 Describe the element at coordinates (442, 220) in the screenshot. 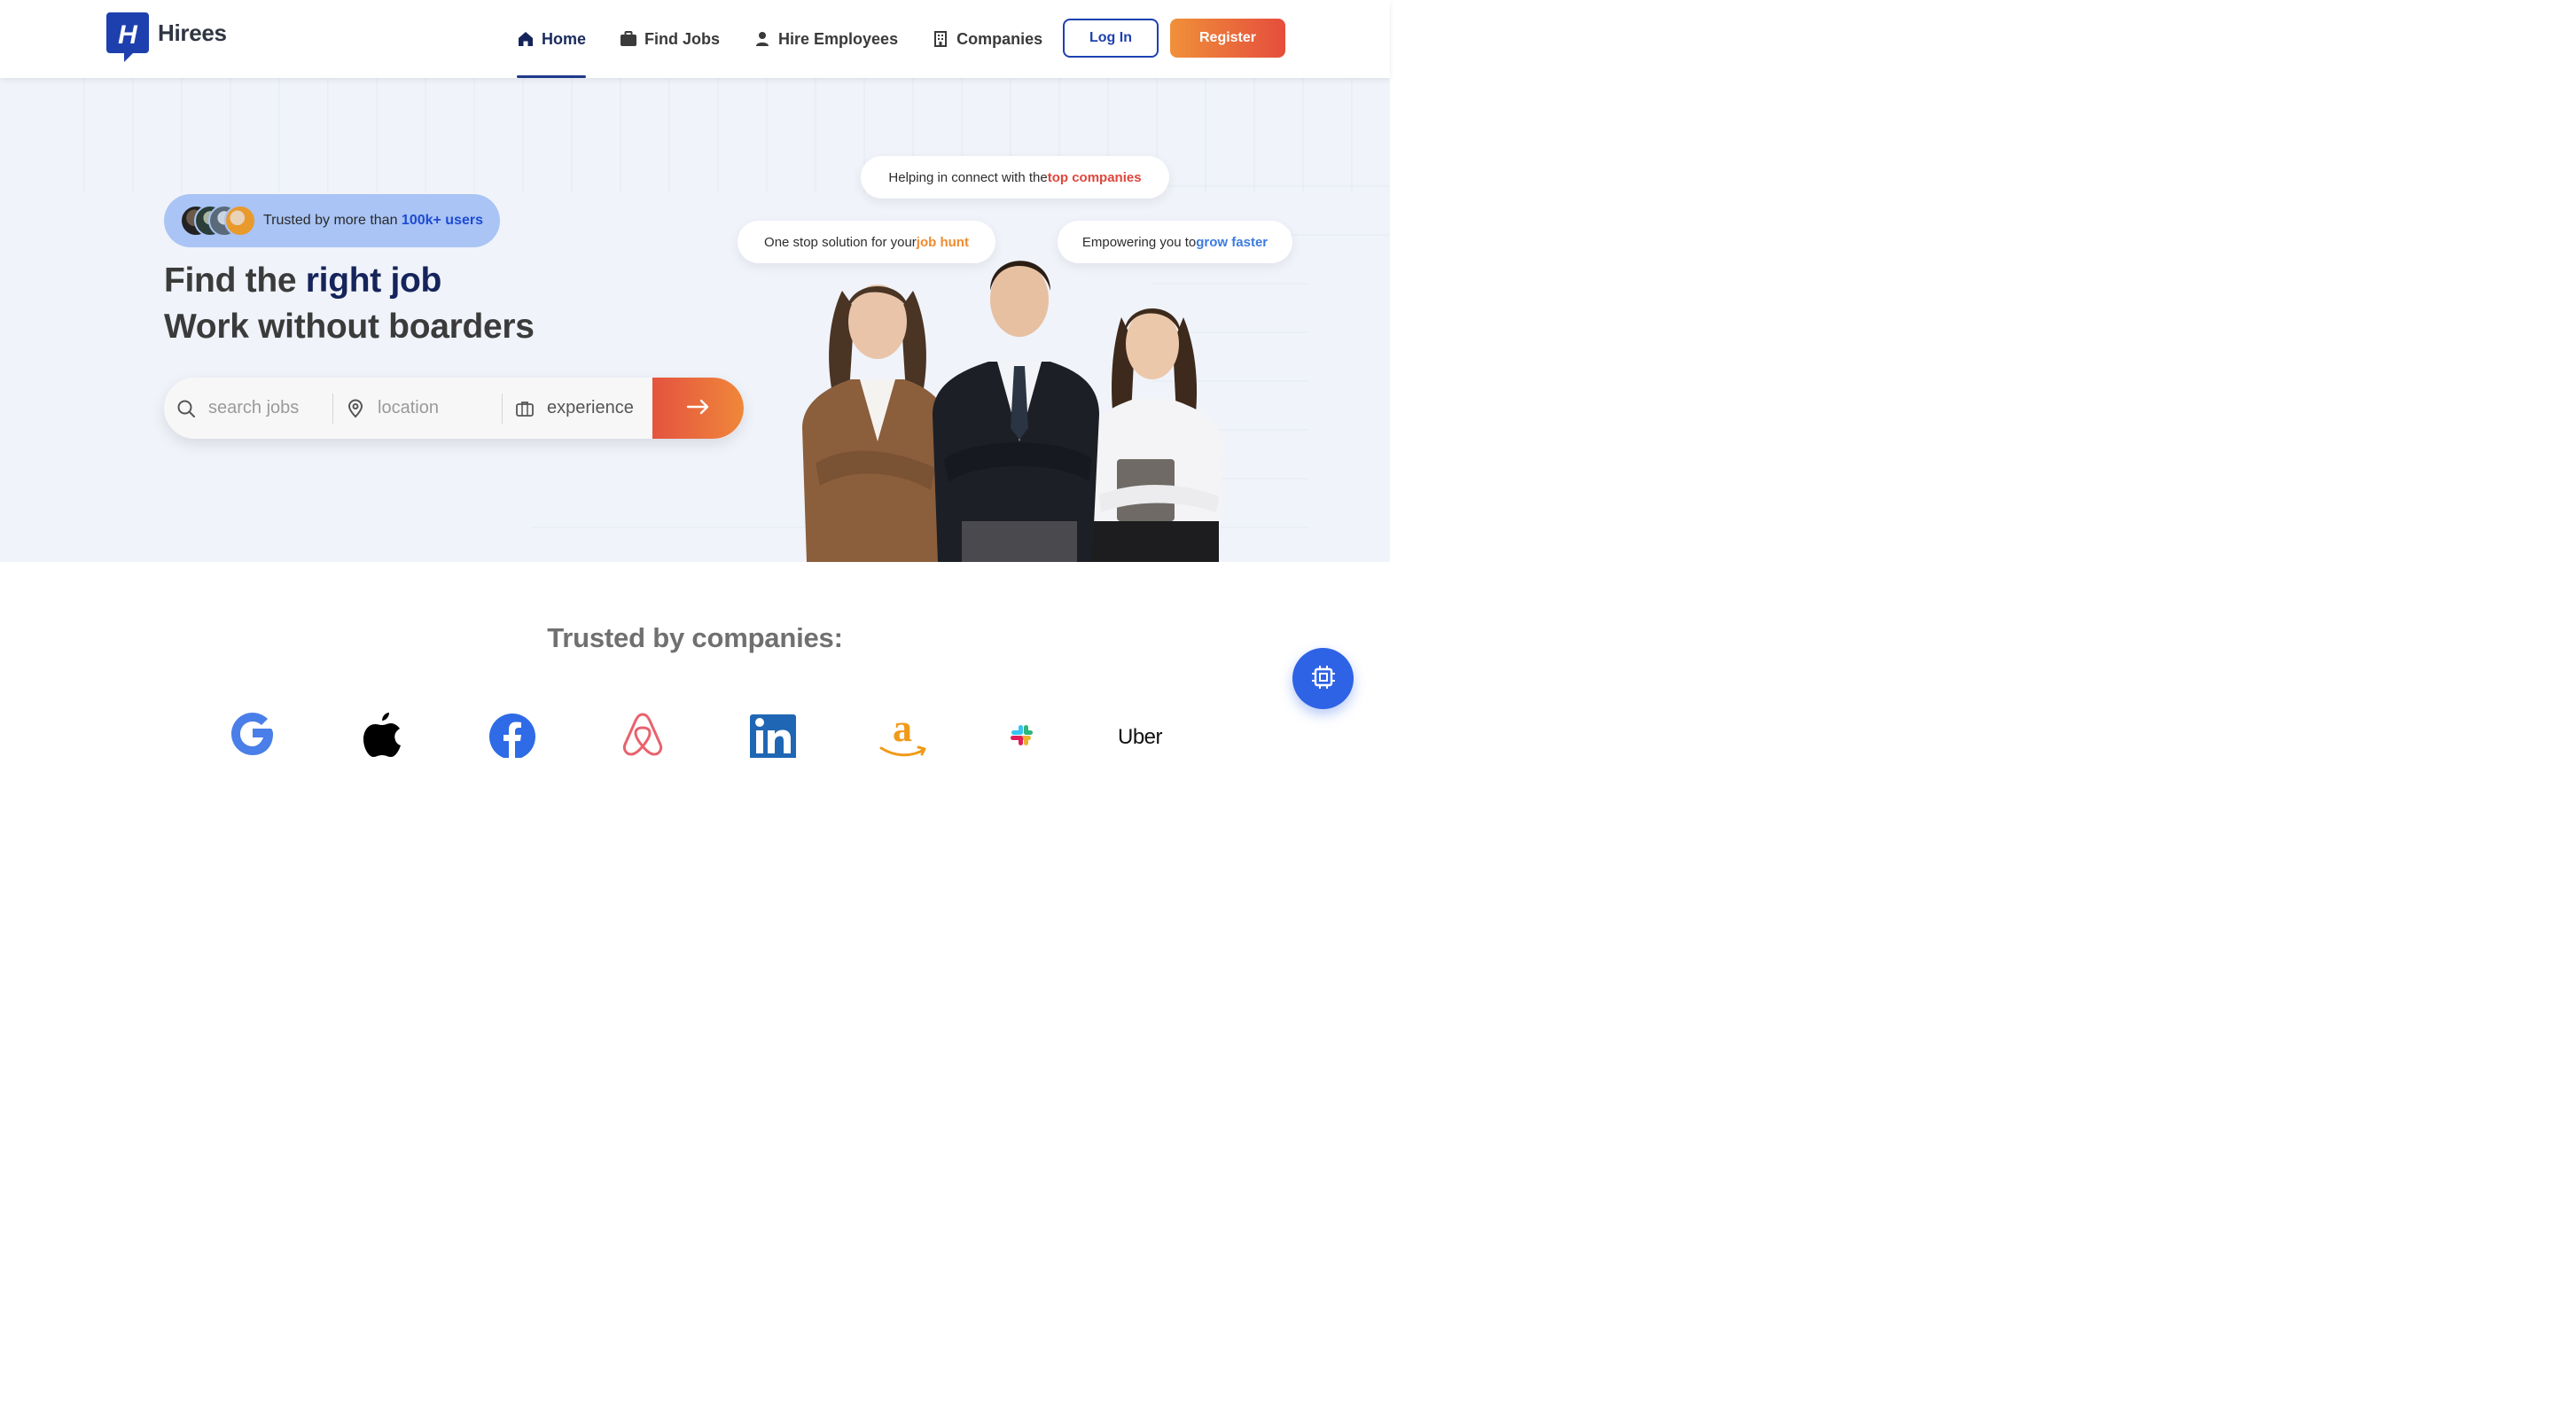

I see `trust-highlight: 100k+ users` at that location.